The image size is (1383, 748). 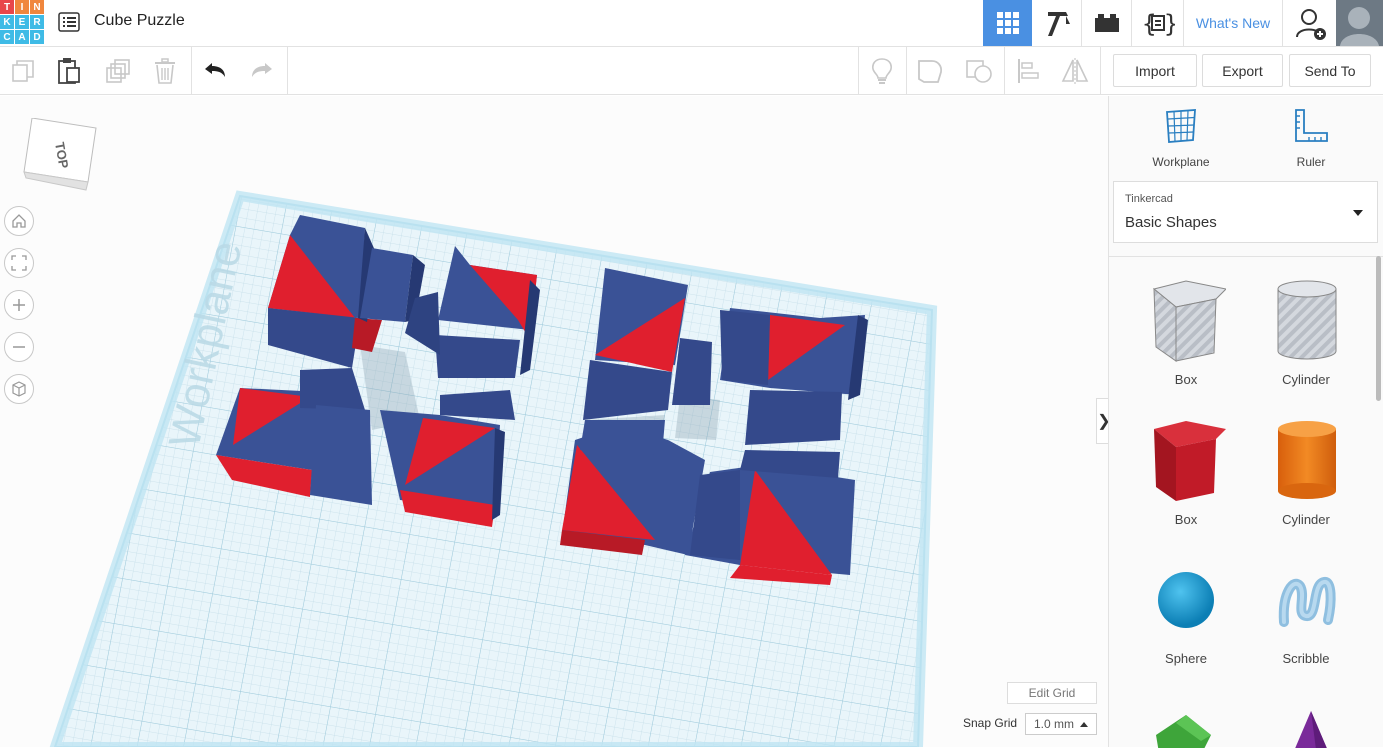 I want to click on logo-letter: C, so click(x=7, y=37).